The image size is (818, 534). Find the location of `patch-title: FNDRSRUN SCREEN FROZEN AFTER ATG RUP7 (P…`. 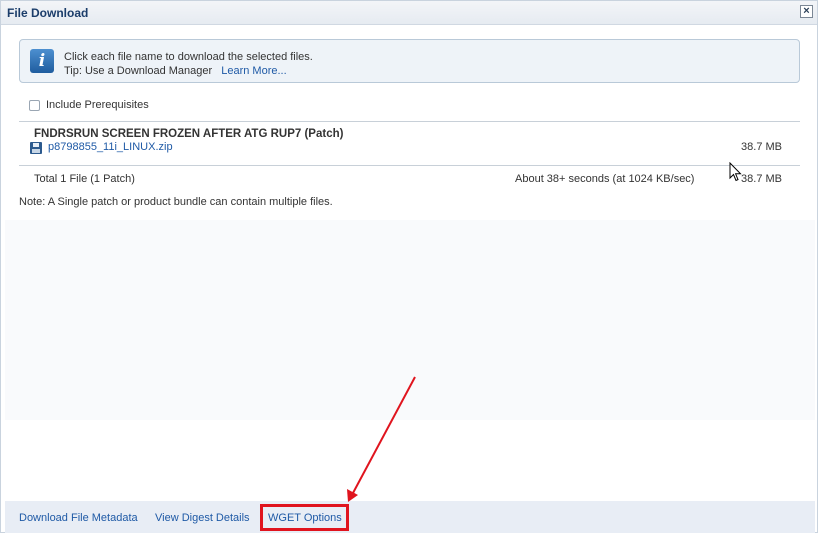

patch-title: FNDRSRUN SCREEN FROZEN AFTER ATG RUP7 (P… is located at coordinates (189, 134).